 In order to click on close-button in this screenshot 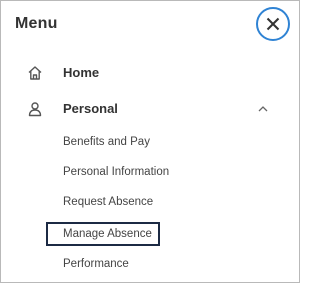, I will do `click(273, 24)`.